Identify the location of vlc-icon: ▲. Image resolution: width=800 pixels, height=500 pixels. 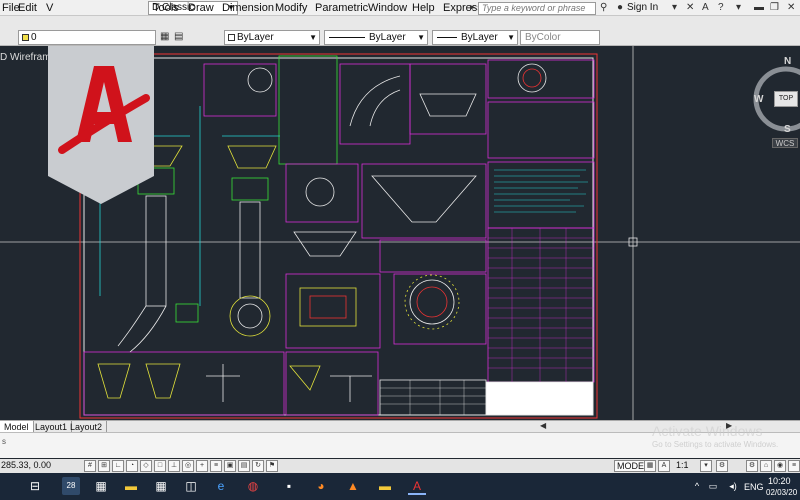
(353, 486).